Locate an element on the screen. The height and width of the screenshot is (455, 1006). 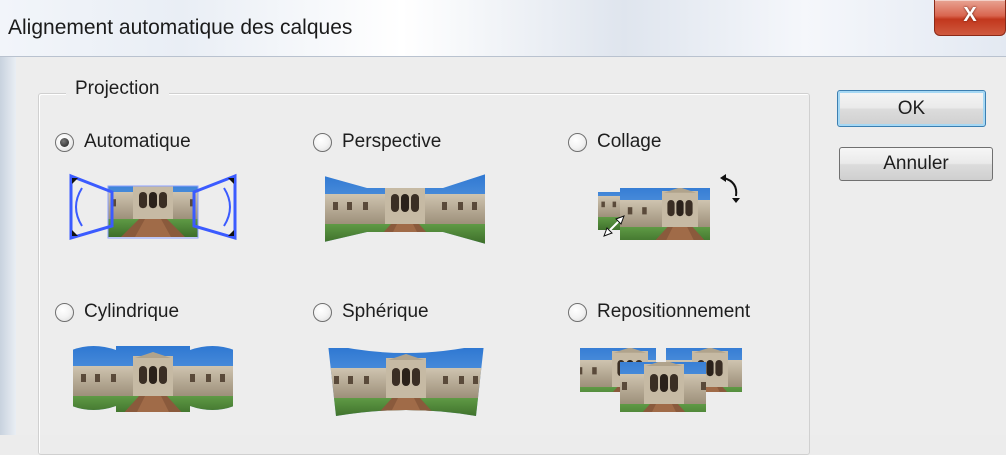
option-repositionnement: Repositionnement is located at coordinates (659, 312).